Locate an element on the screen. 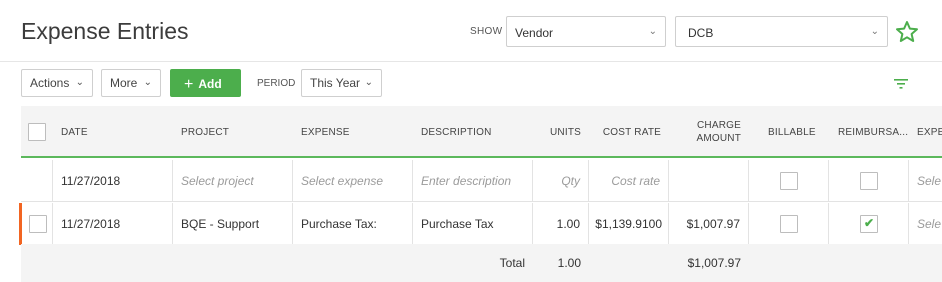 Image resolution: width=942 pixels, height=282 pixels. row-description: Purchase Tax is located at coordinates (473, 224).